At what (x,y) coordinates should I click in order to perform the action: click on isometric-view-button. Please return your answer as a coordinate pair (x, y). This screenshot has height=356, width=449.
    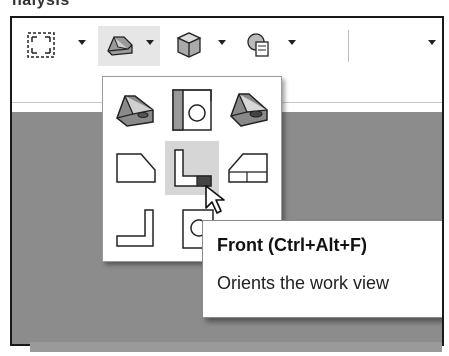
    Looking at the image, I should click on (136, 110).